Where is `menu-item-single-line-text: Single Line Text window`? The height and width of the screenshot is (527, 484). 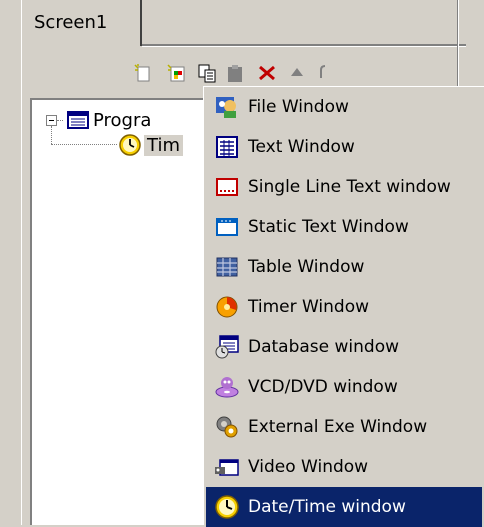 menu-item-single-line-text: Single Line Text window is located at coordinates (344, 187).